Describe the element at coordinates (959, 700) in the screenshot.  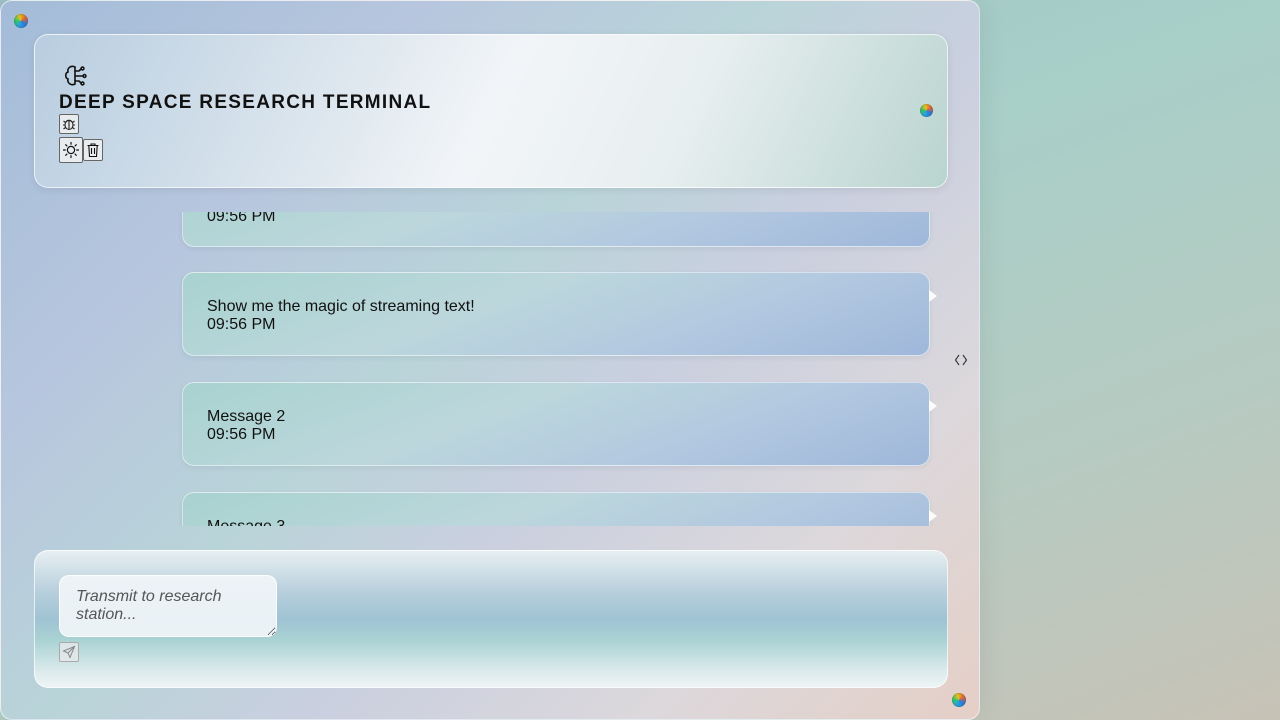
I see `status-orb-bottom` at that location.